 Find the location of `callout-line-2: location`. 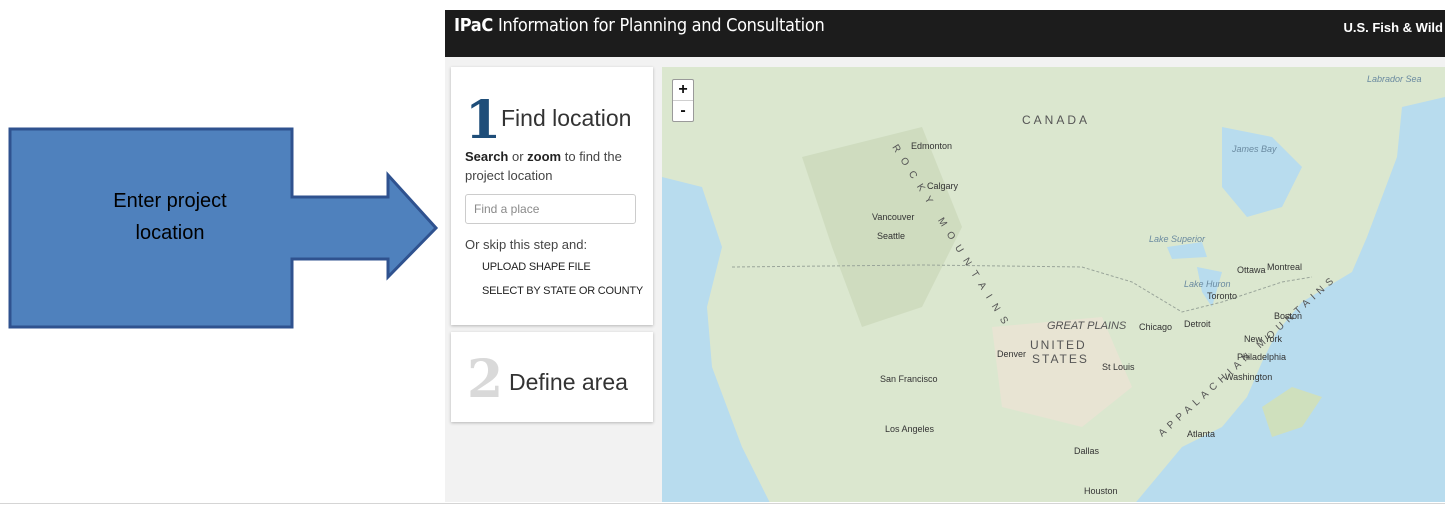

callout-line-2: location is located at coordinates (170, 233).